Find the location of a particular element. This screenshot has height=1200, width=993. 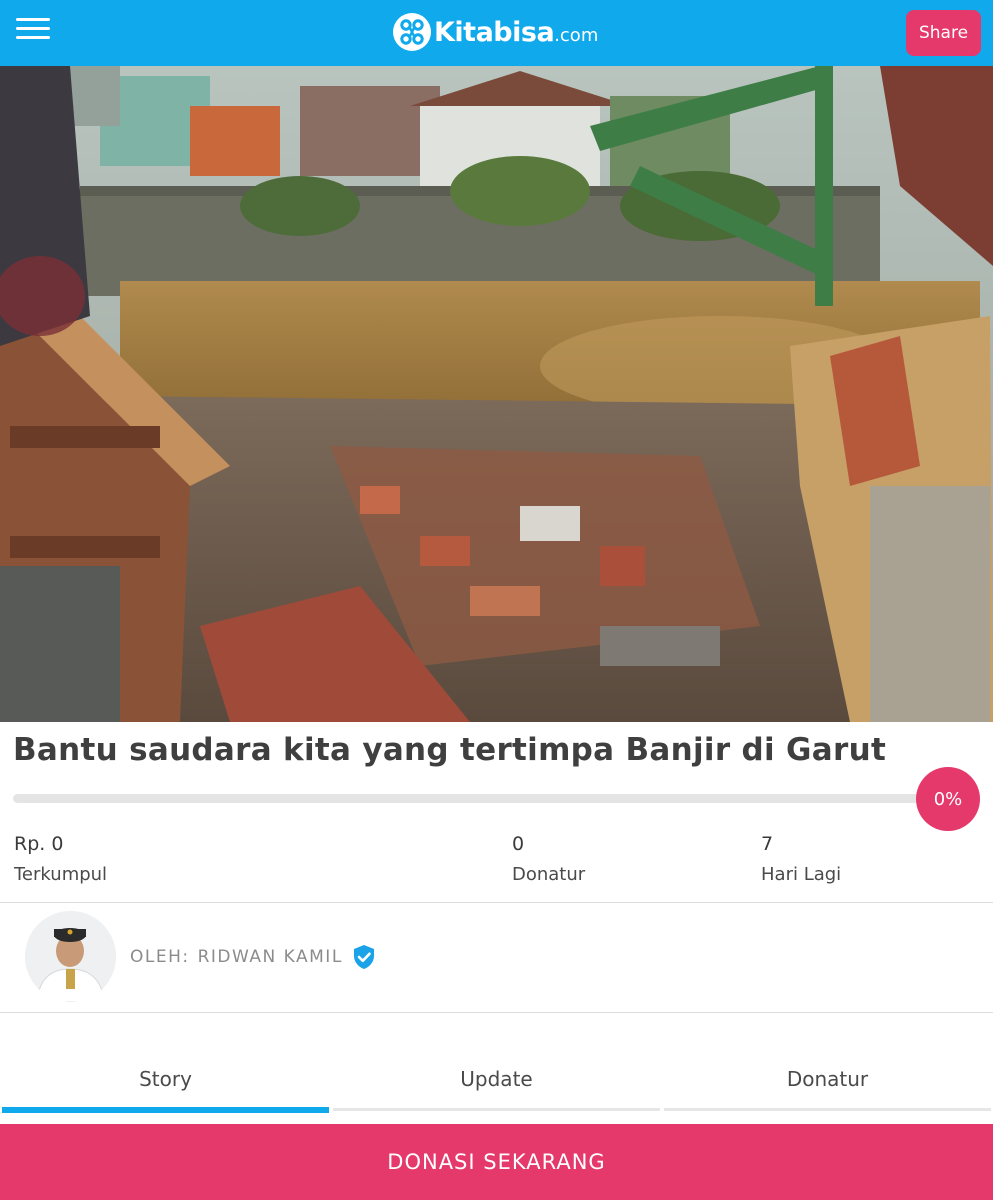

stat-collected: Rp. 0 Terkumpul is located at coordinates (60, 859).